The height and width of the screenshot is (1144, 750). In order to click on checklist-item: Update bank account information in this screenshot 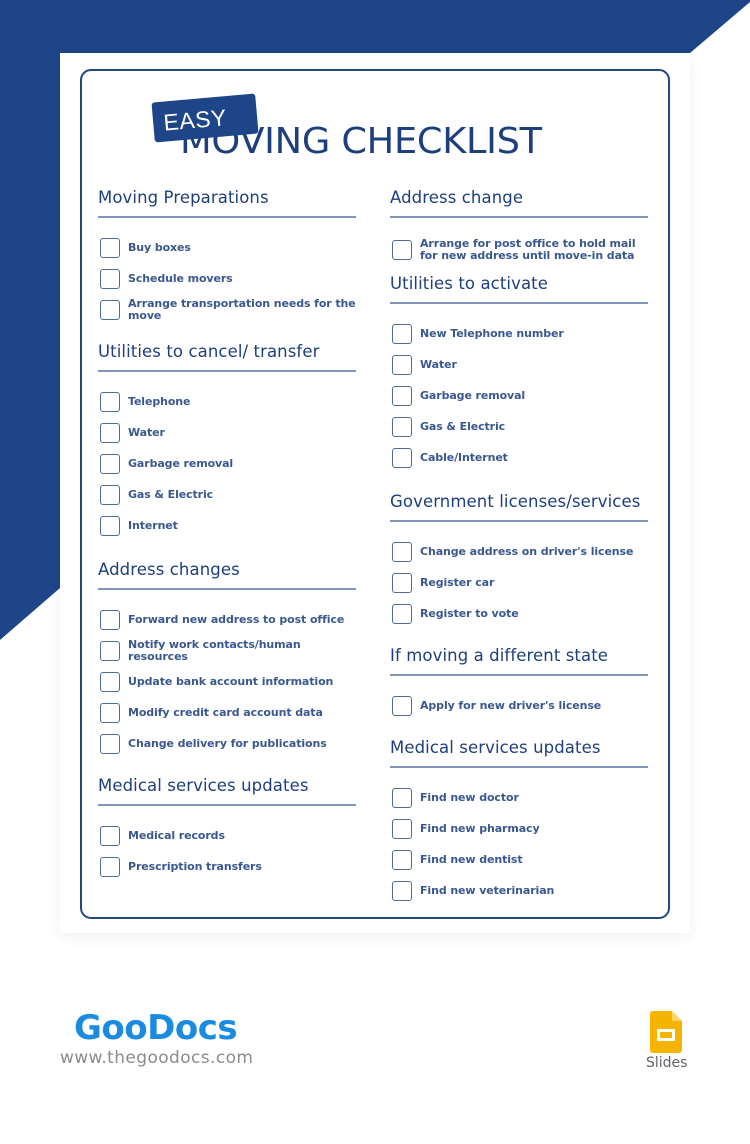, I will do `click(228, 681)`.